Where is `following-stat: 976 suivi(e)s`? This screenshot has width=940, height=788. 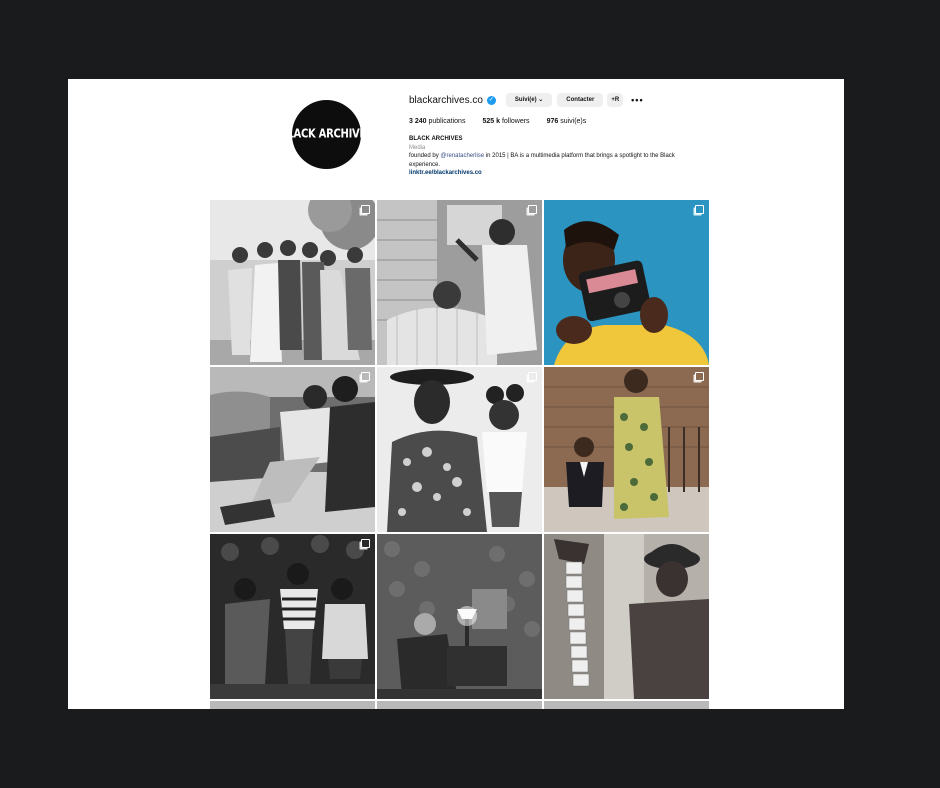
following-stat: 976 suivi(e)s is located at coordinates (567, 121).